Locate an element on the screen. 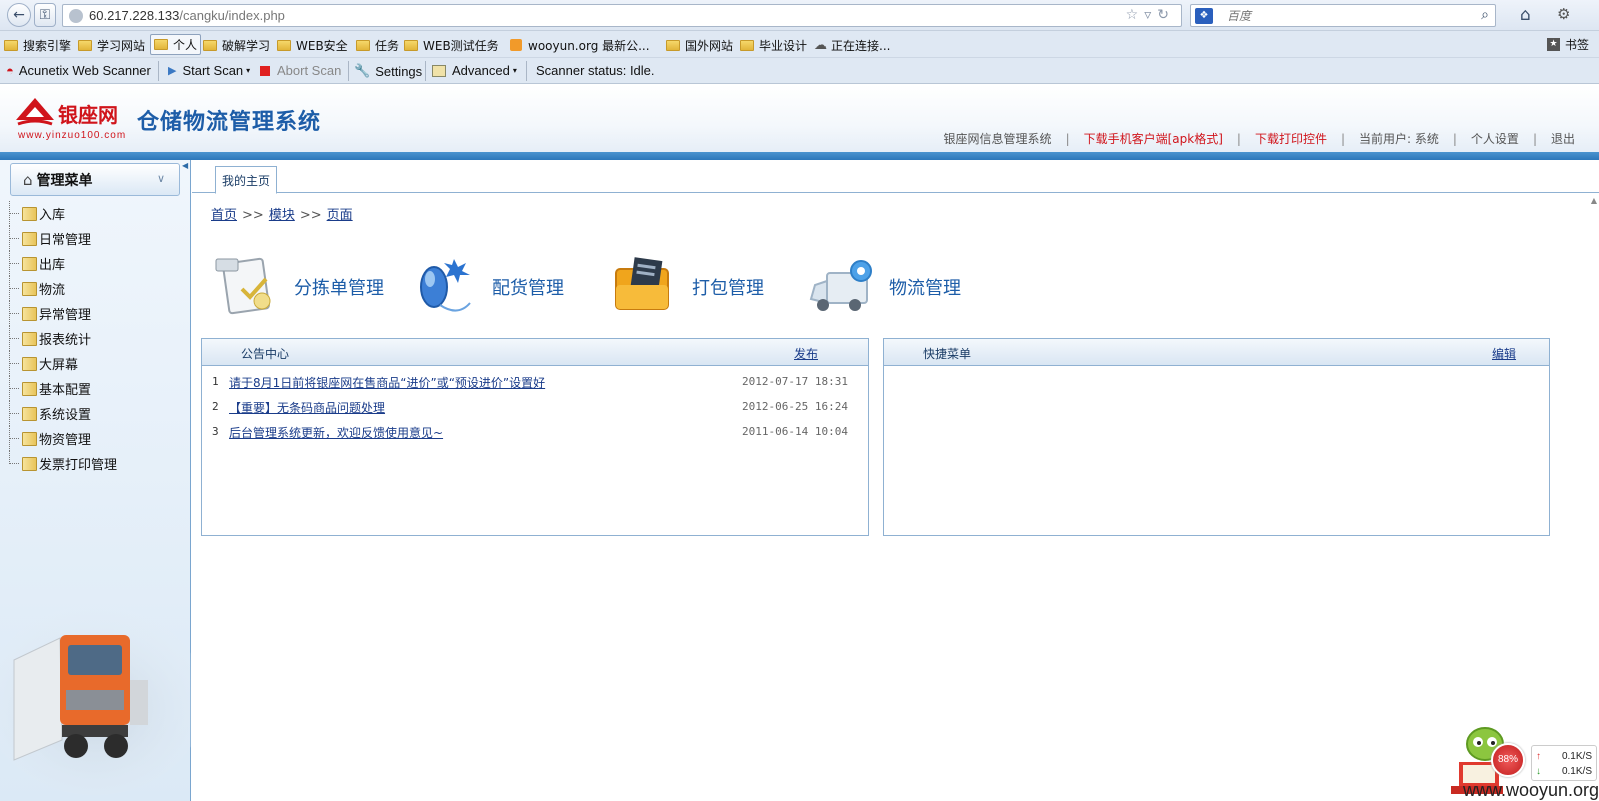  upload-arrow-icon: ↑ is located at coordinates (1538, 756).